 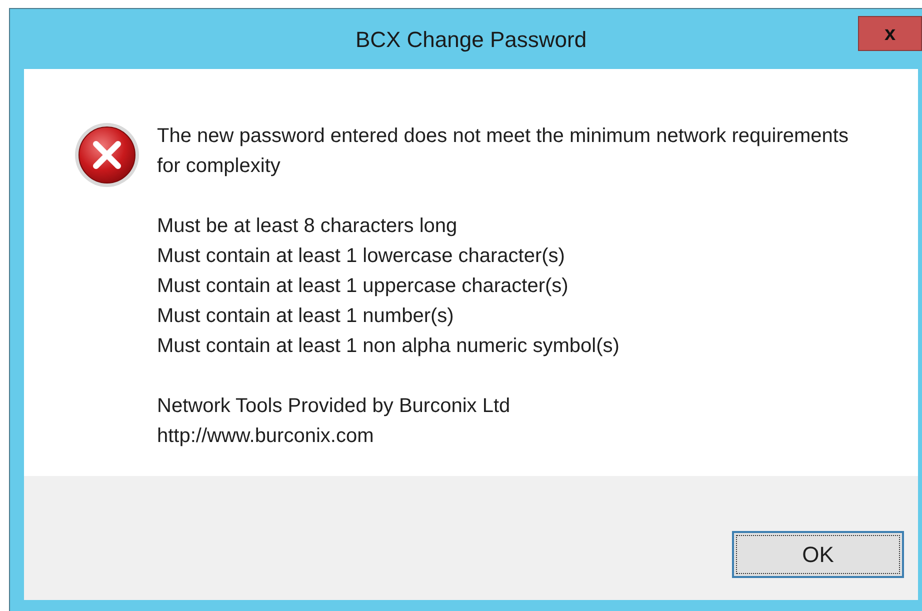 I want to click on requirement-text: Must be at least 8 characters long, so click(x=307, y=226).